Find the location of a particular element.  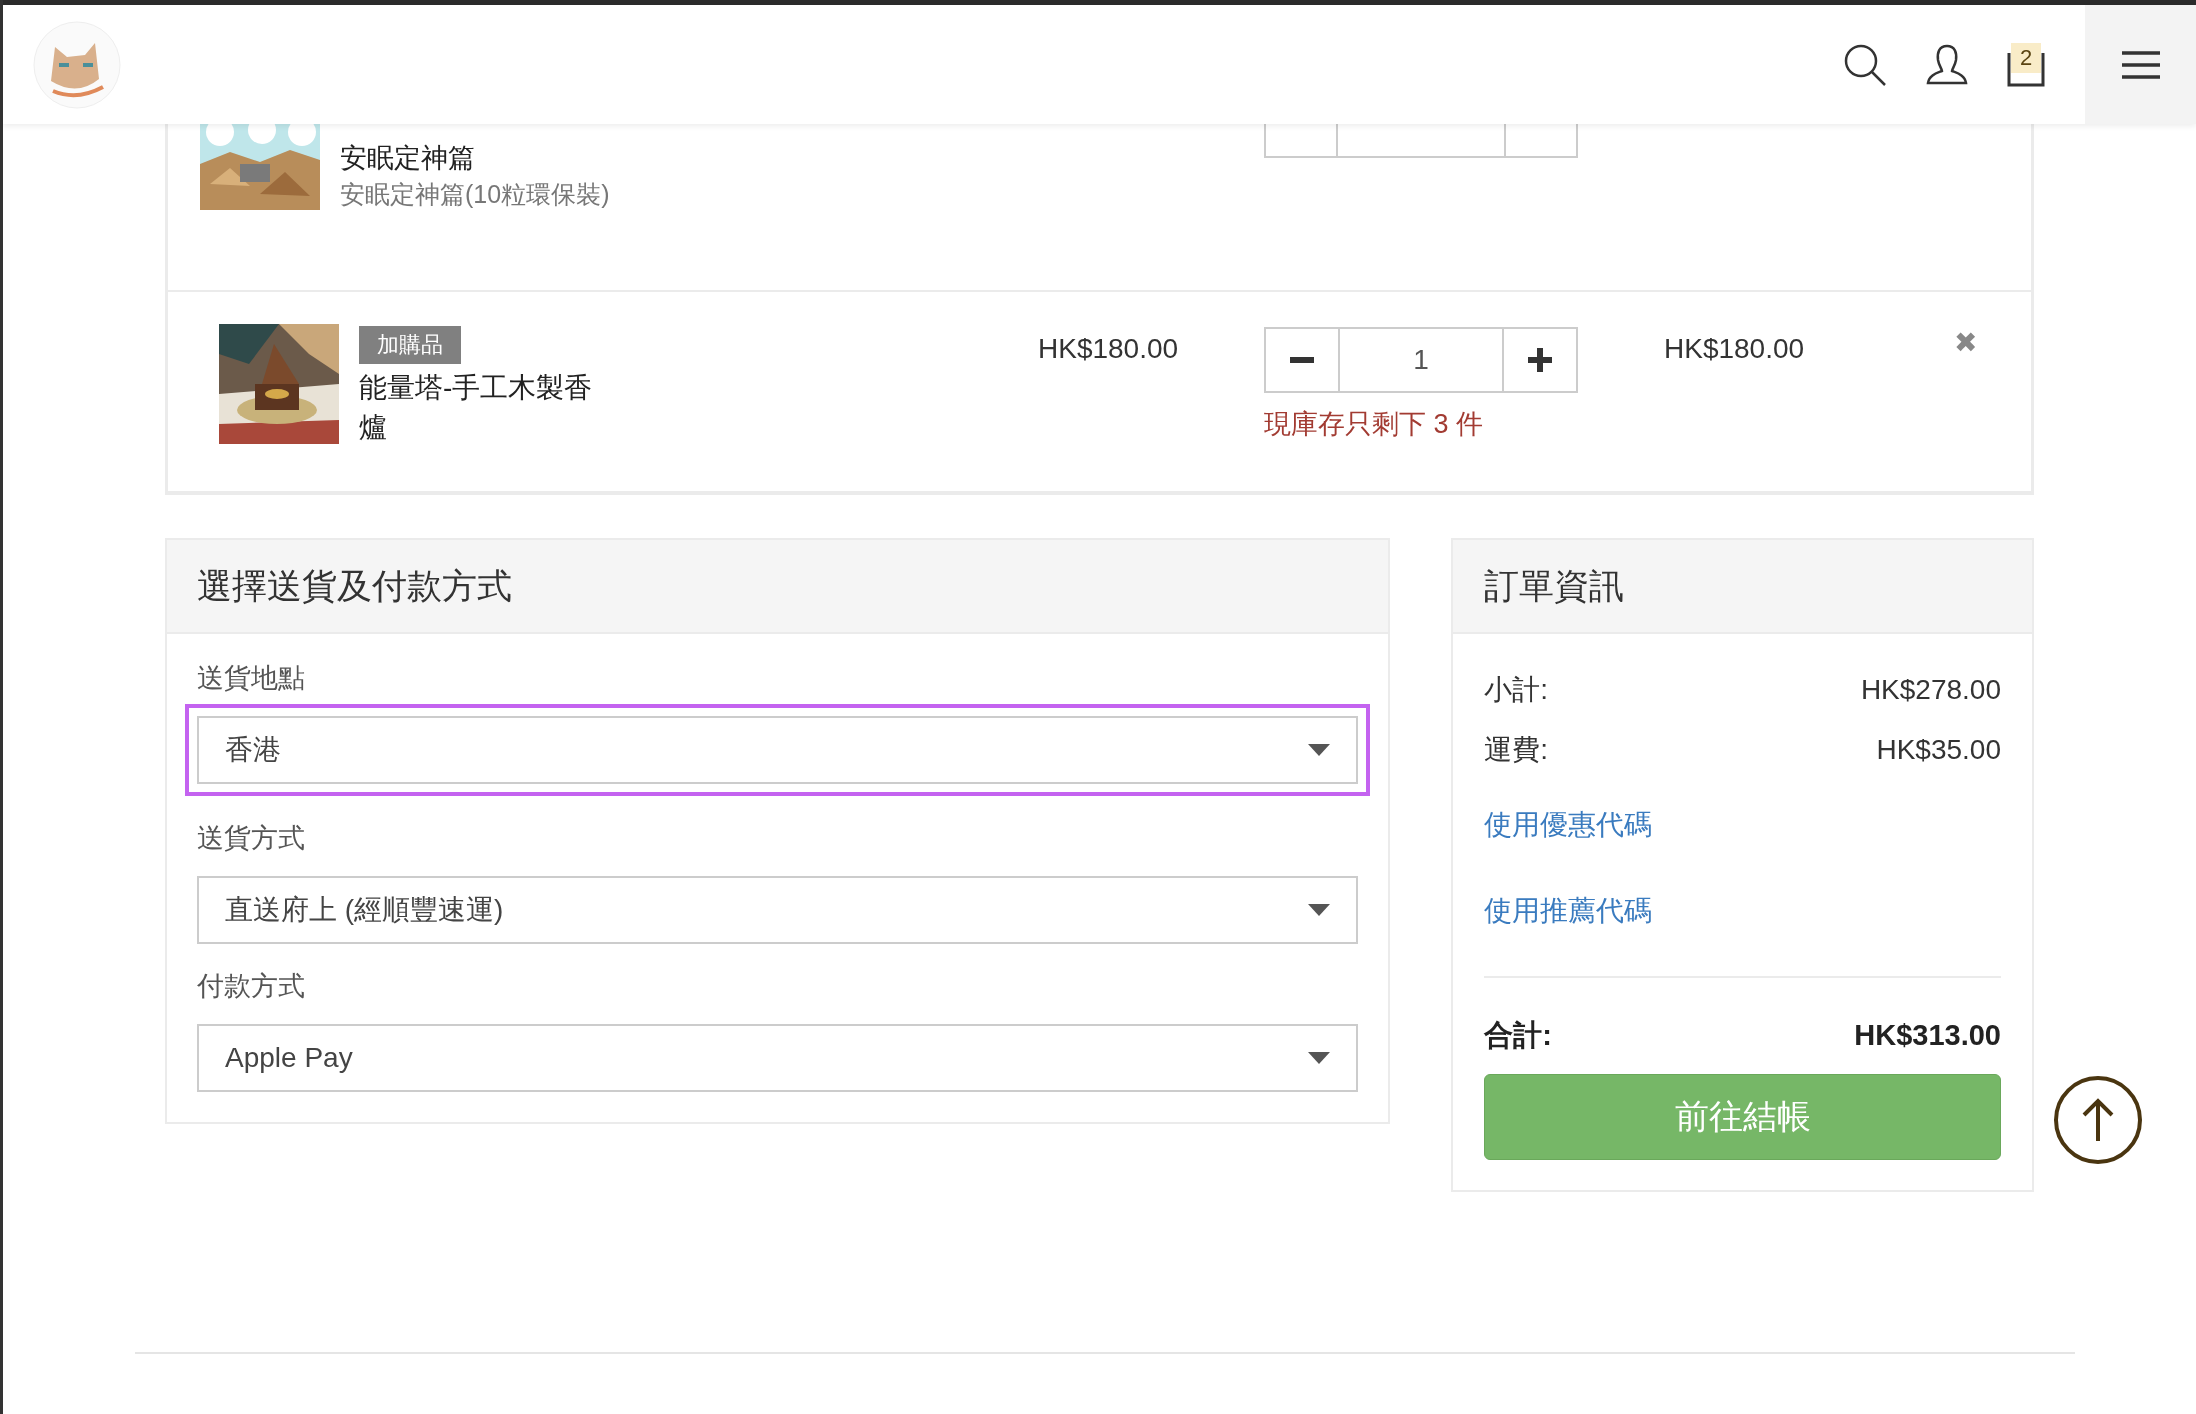

field-label: 送貨方式 is located at coordinates (251, 838).